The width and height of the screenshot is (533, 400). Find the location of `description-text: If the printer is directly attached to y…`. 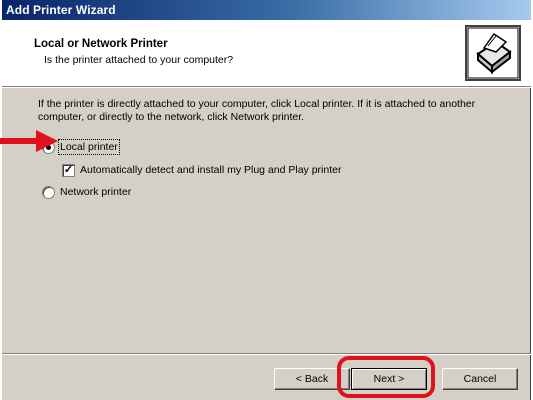

description-text: If the printer is directly attached to y… is located at coordinates (257, 110).